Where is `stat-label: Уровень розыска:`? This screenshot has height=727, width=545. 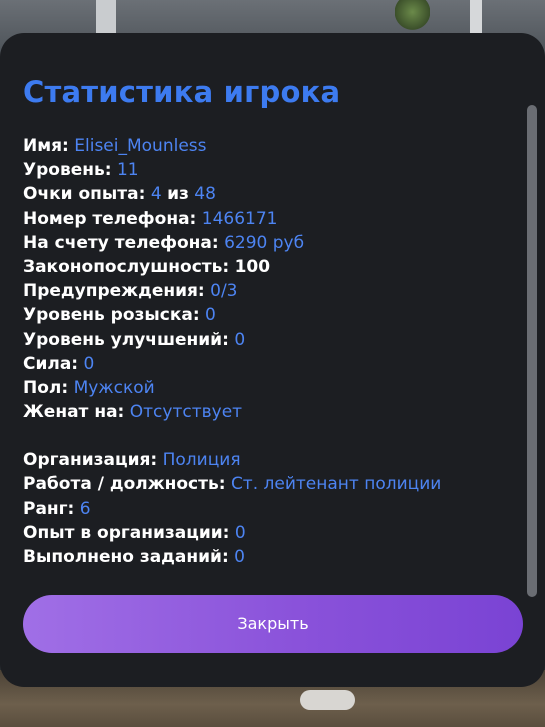
stat-label: Уровень розыска: is located at coordinates (111, 315).